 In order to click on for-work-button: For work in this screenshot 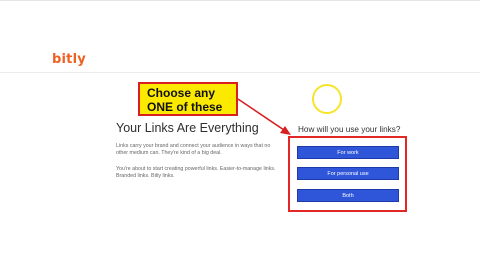, I will do `click(348, 152)`.